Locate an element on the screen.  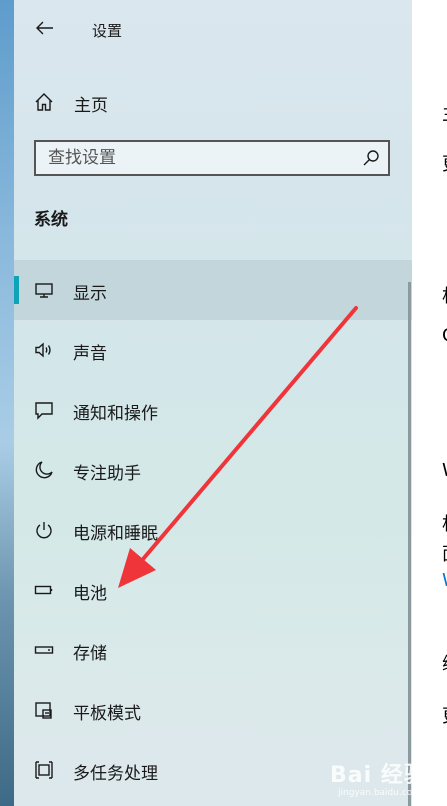
watermark-brand: Bai 经验 is located at coordinates (378, 775).